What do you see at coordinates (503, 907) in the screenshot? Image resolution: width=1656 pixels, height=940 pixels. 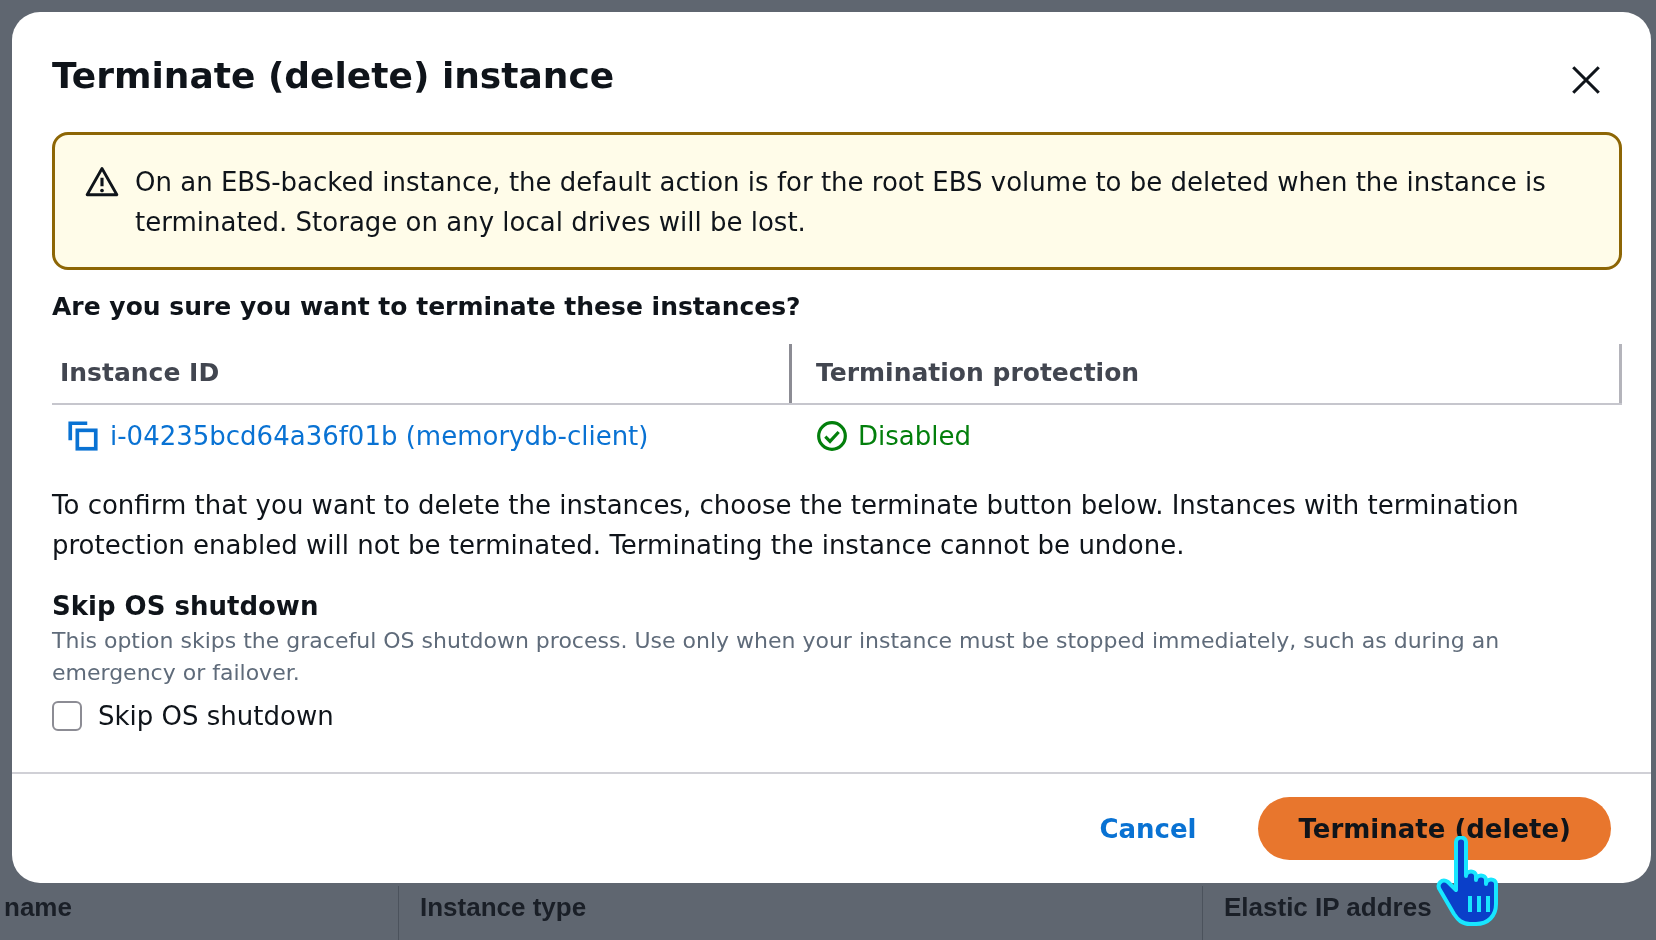 I see `column-header: Instance type` at bounding box center [503, 907].